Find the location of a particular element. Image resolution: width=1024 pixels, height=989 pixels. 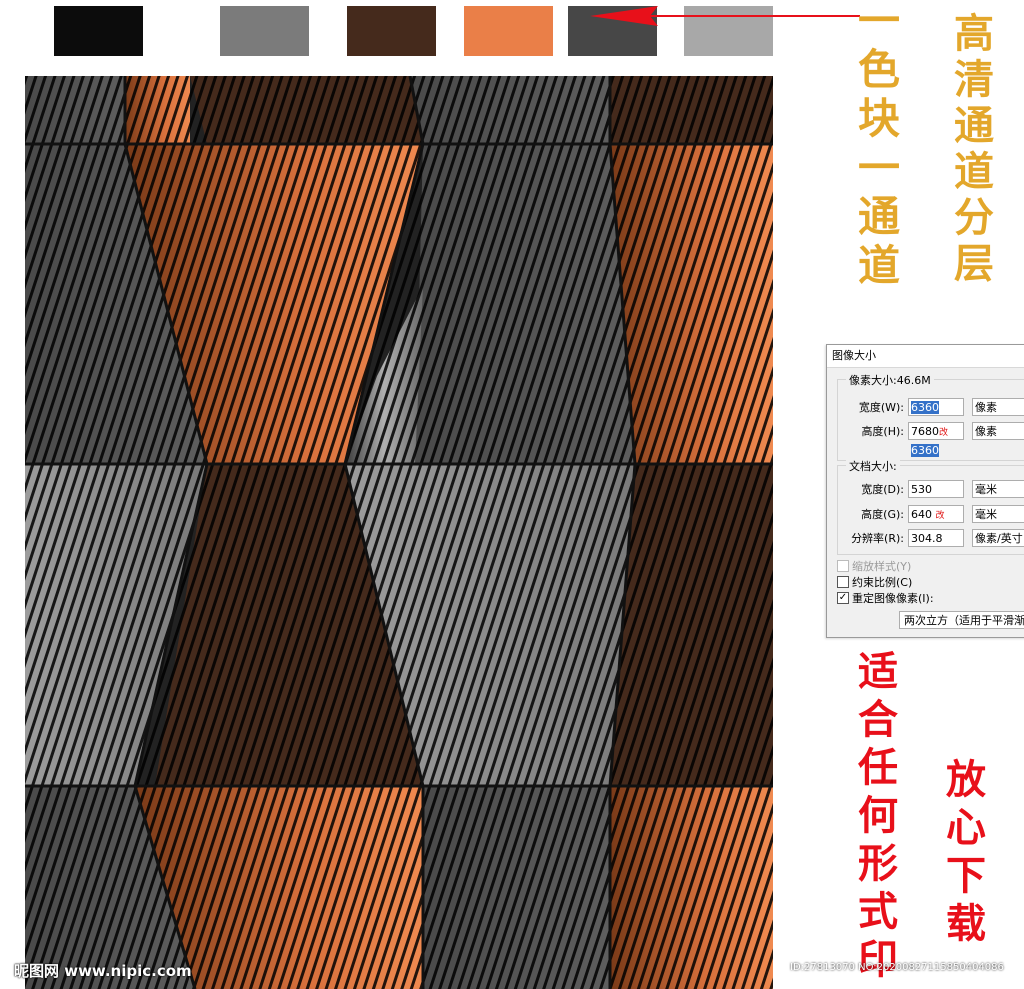

swatch-black is located at coordinates (98, 31).